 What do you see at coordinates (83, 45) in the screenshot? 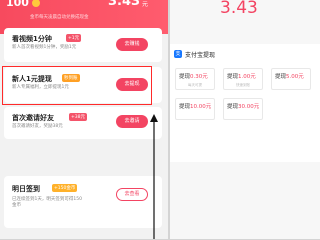
I see `task-card-watch-video: 看视频1分钟 +1元 新人首次看视频1分钟，奖励1元 去赚钱` at bounding box center [83, 45].